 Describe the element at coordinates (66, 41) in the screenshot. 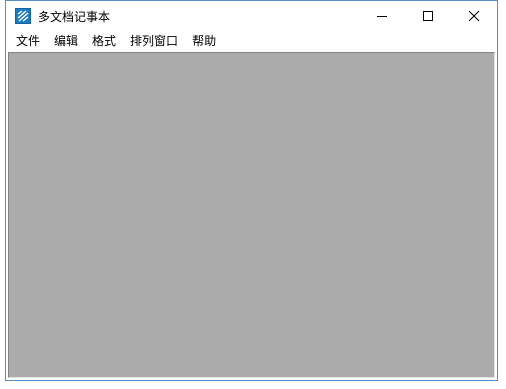

I see `menu-edit: 编辑` at that location.